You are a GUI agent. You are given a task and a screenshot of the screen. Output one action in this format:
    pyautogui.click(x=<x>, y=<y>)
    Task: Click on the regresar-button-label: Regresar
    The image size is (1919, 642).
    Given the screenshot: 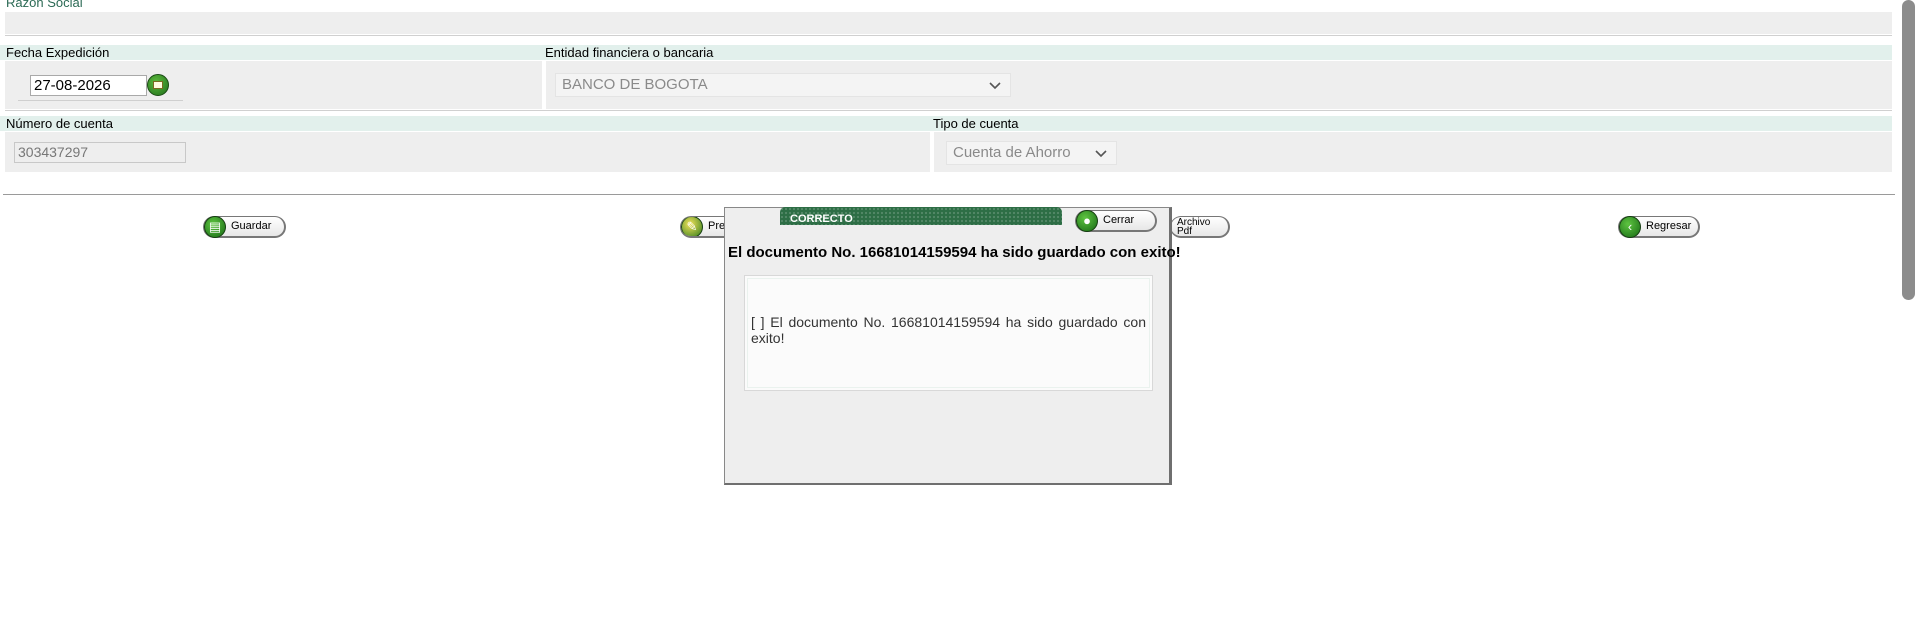 What is the action you would take?
    pyautogui.click(x=1669, y=226)
    